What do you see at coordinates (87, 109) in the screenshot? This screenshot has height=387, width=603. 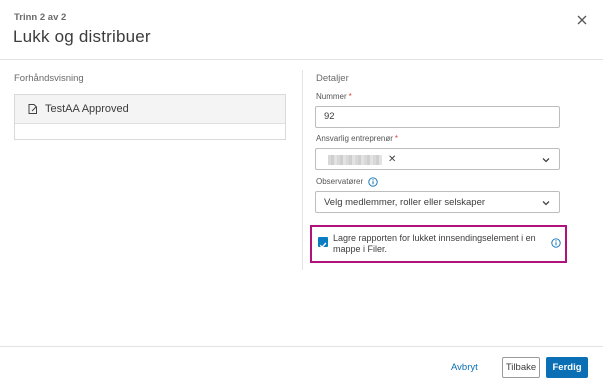 I see `preview-item-title: TestAA Approved` at bounding box center [87, 109].